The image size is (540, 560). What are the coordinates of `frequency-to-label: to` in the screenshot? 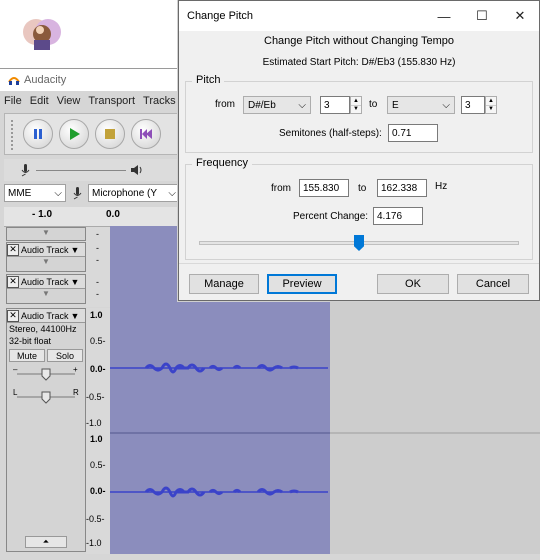 It's located at (362, 188).